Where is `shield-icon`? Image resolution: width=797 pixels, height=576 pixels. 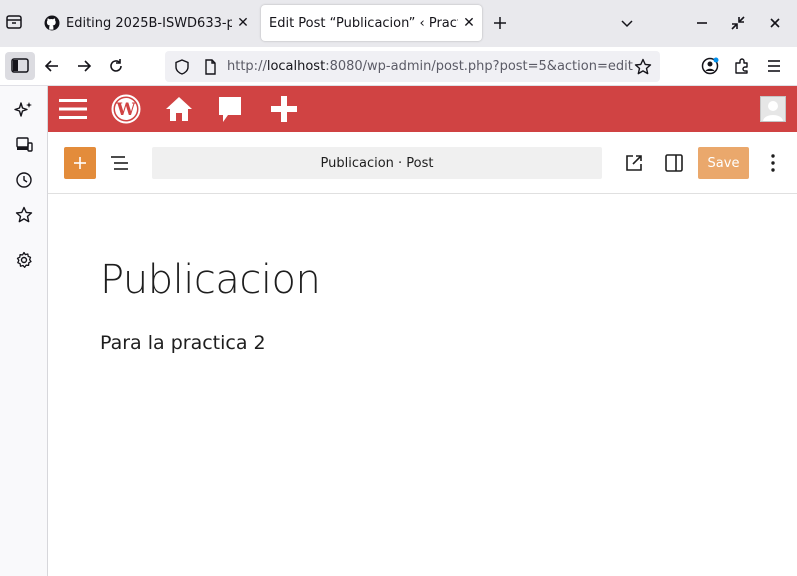
shield-icon is located at coordinates (182, 67).